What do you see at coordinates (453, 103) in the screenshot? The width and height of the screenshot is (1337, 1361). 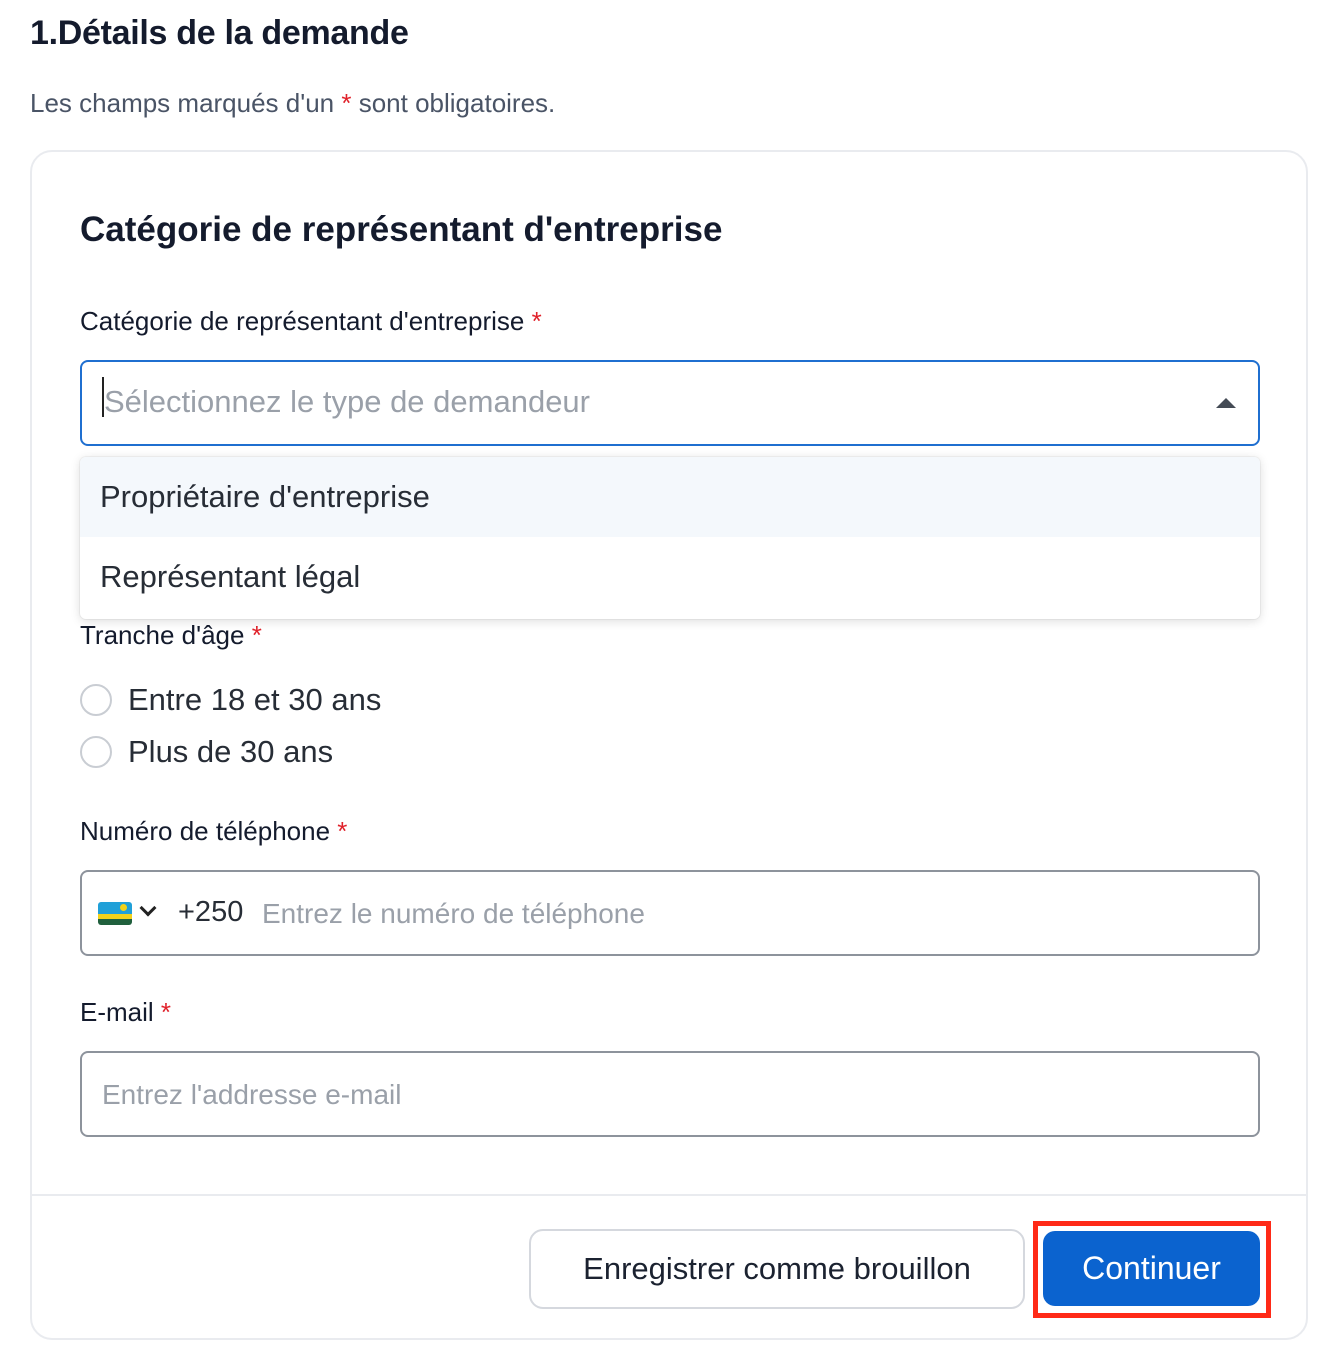 I see `note-text-end: sont obligatoires.` at bounding box center [453, 103].